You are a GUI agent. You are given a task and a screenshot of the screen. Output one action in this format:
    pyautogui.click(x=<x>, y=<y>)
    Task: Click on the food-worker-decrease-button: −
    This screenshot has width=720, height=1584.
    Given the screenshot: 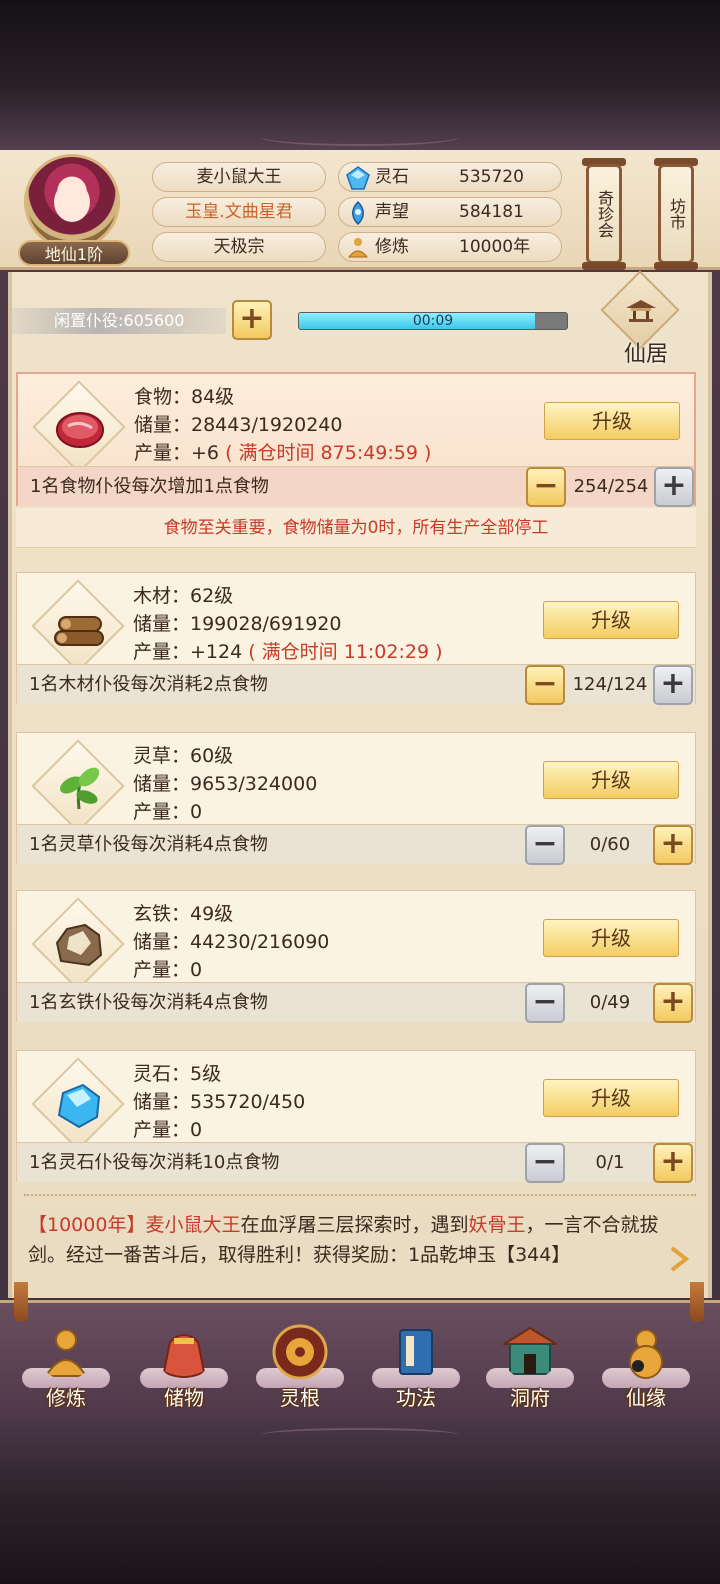 What is the action you would take?
    pyautogui.click(x=546, y=487)
    